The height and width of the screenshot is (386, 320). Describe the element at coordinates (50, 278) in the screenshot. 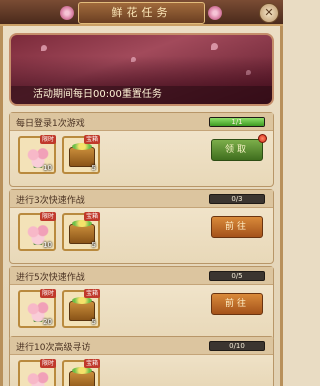

I see `task-name: 进行5次快速作战` at that location.